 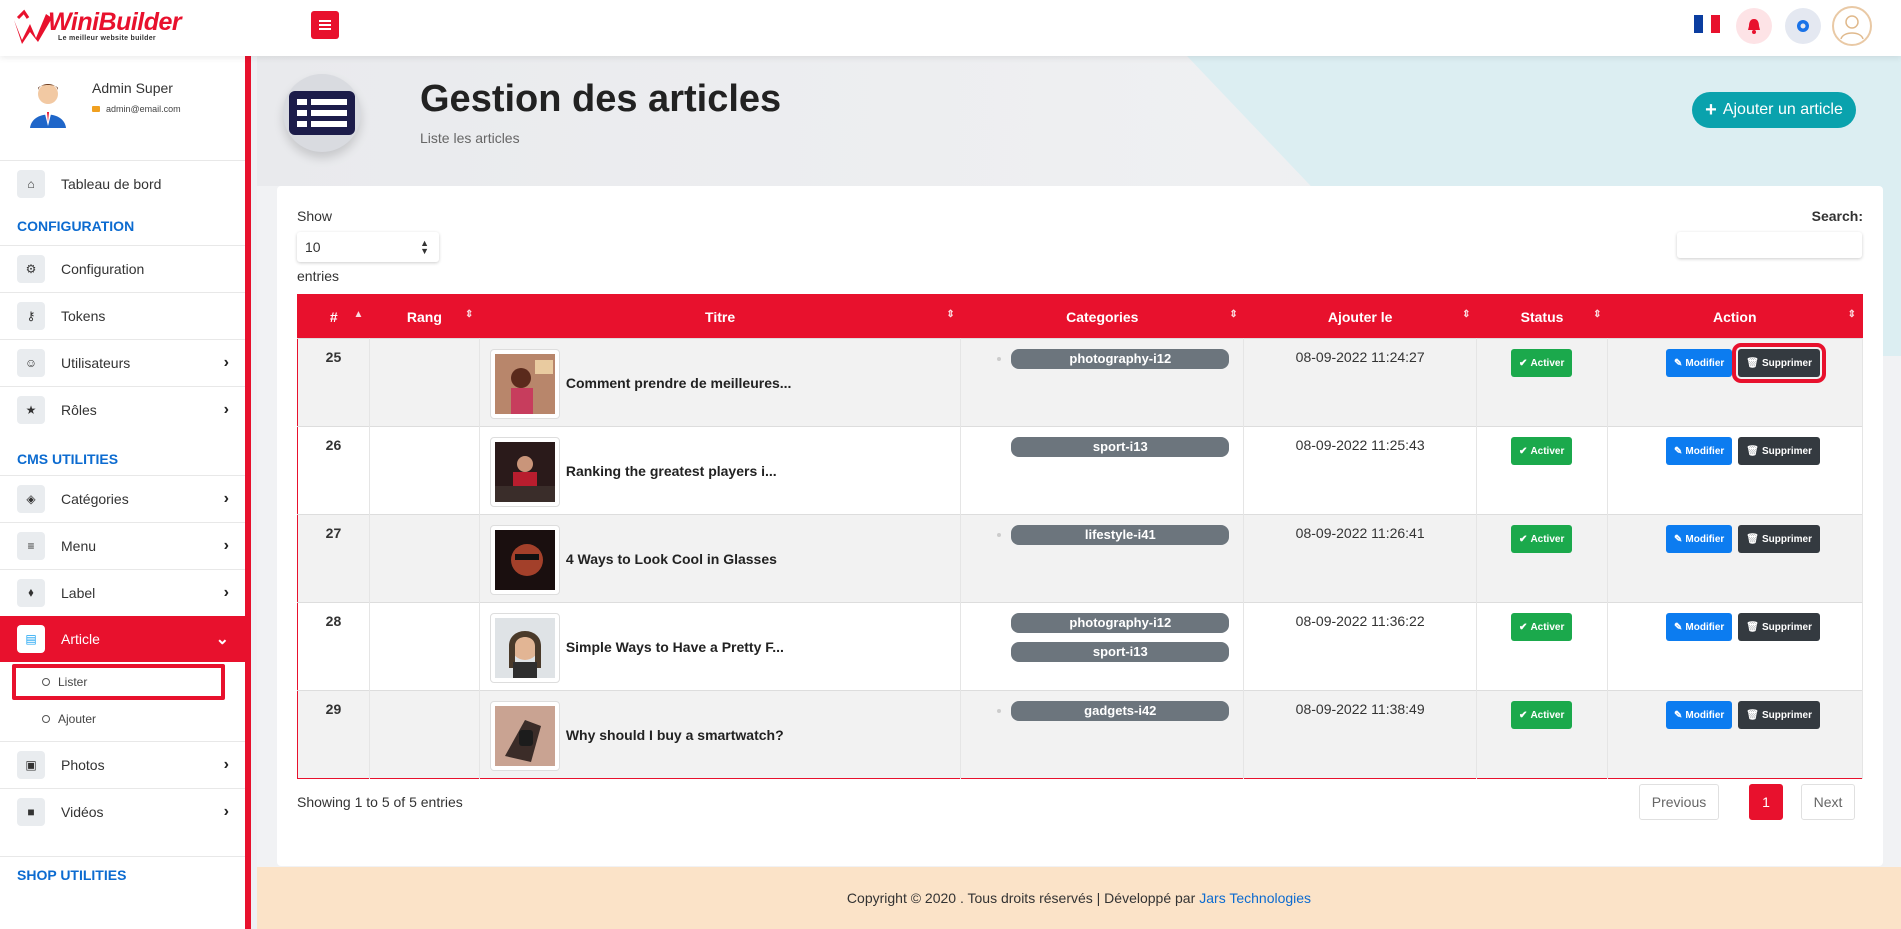 I want to click on sidebar-item-dashboard: ⌂ Tableau de bord, so click(x=122, y=183).